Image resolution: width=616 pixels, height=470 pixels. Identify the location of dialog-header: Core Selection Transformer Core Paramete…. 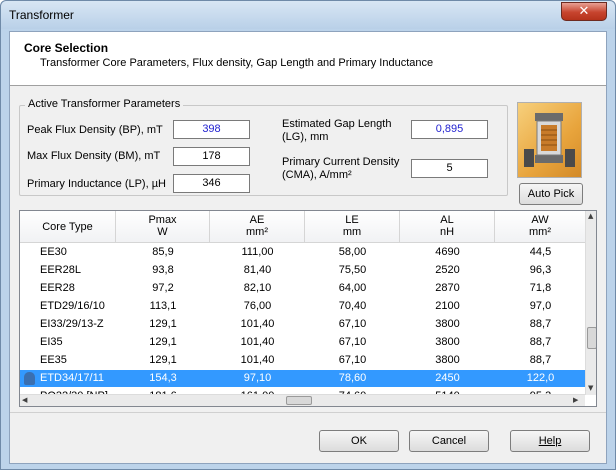
(308, 59).